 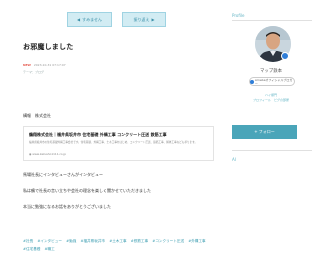 I want to click on official-blogger-label: Amebaオフィシャルブロガー, so click(x=273, y=81).